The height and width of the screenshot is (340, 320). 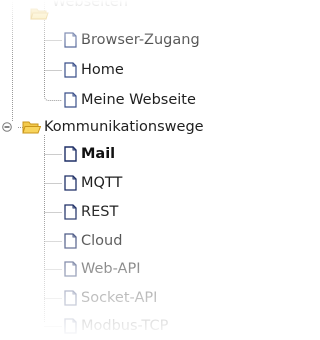 I want to click on tree-item-label: Cloud, so click(x=102, y=241).